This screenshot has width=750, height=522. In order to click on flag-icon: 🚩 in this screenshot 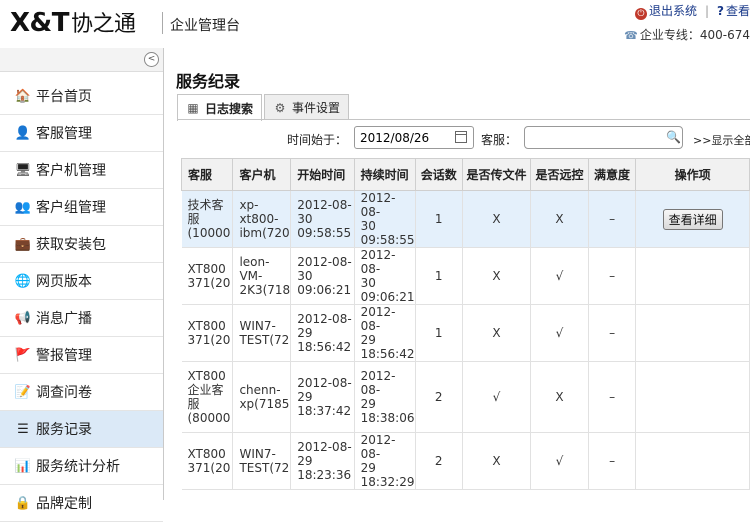, I will do `click(23, 355)`.